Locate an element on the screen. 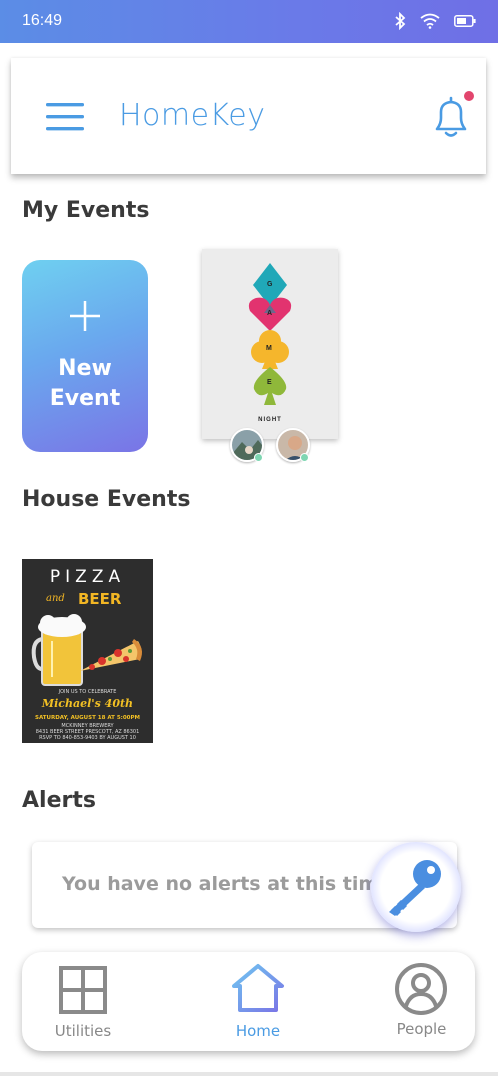  home-icon is located at coordinates (258, 988).